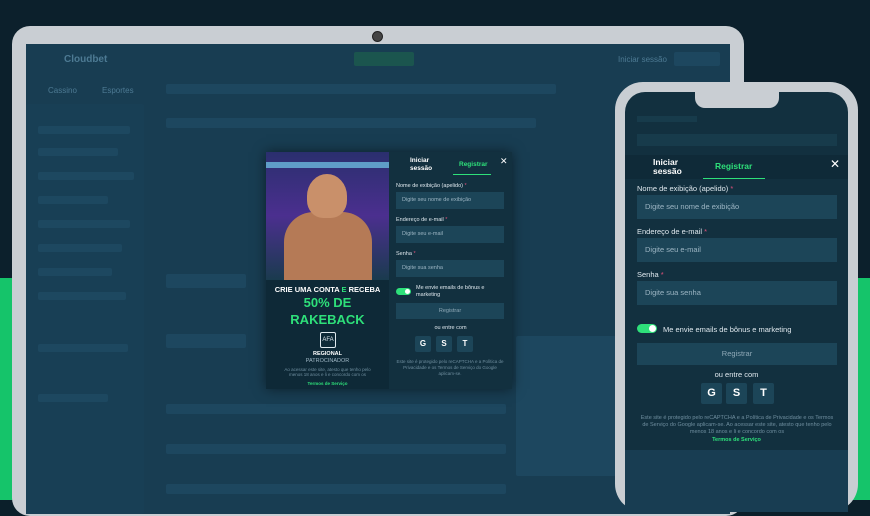  I want to click on promo-headline-b: E, so click(344, 289).